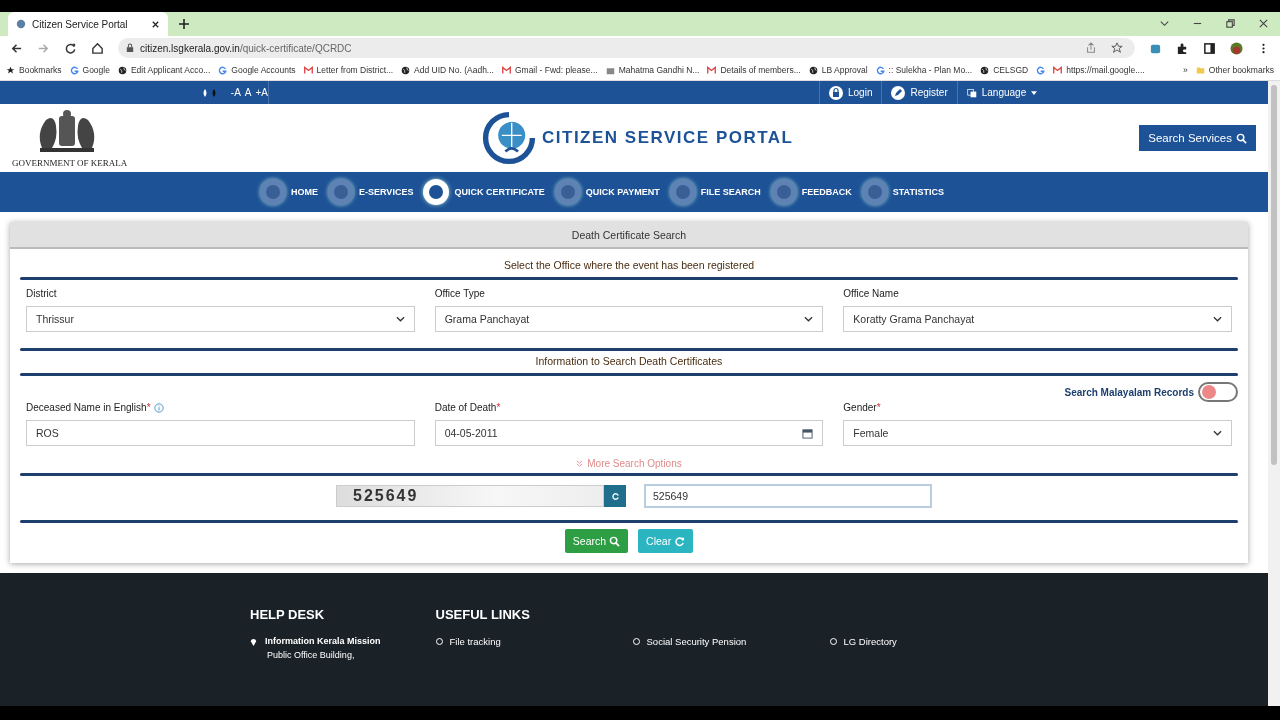 Image resolution: width=1280 pixels, height=720 pixels. Describe the element at coordinates (371, 192) in the screenshot. I see `nav-item: E-SERVICES` at that location.